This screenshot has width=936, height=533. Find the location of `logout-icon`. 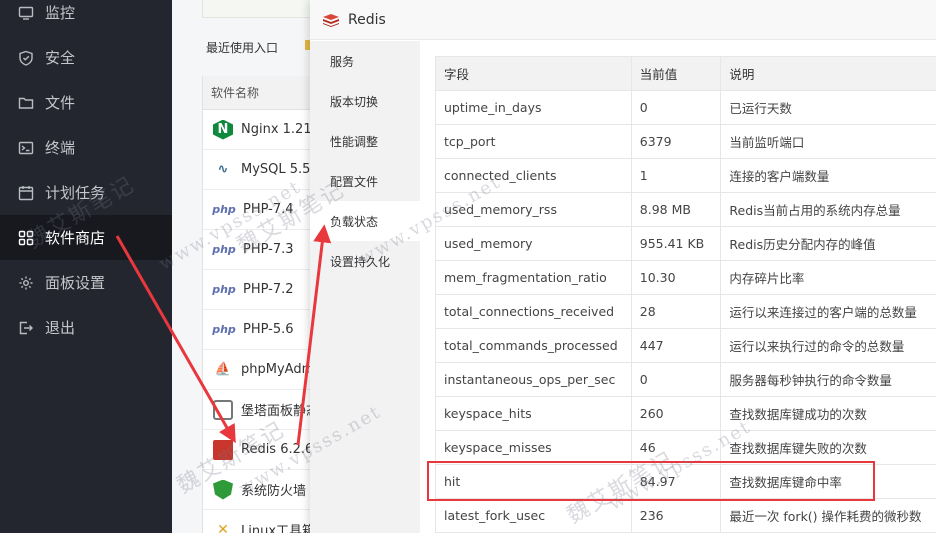

logout-icon is located at coordinates (26, 328).